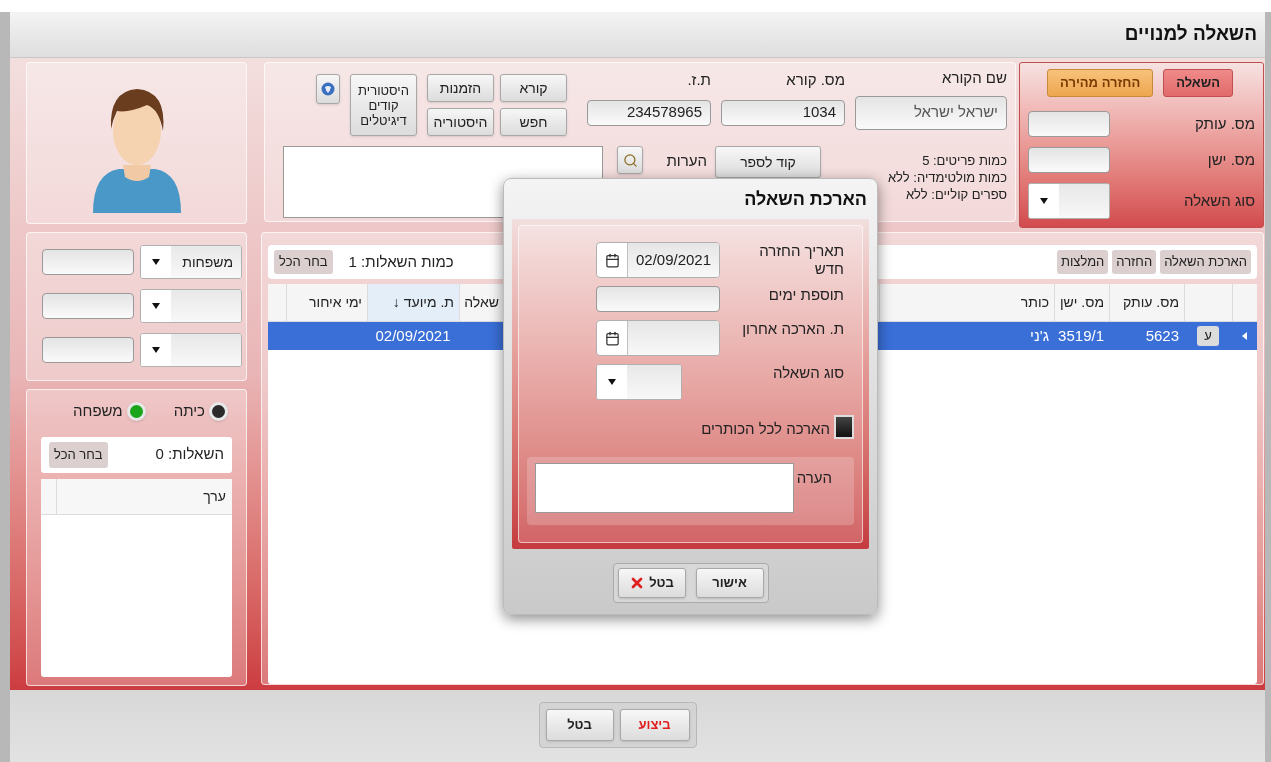 The width and height of the screenshot is (1271, 762). Describe the element at coordinates (805, 295) in the screenshot. I see `field-label: תוספת ימים` at that location.